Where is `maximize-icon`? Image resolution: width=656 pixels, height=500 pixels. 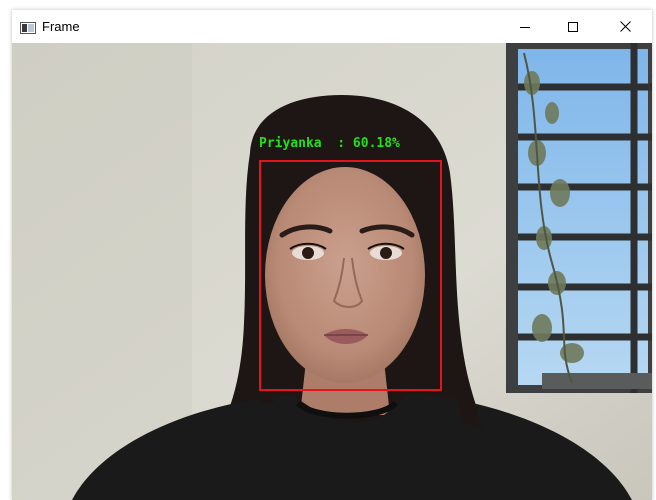
maximize-icon is located at coordinates (573, 26).